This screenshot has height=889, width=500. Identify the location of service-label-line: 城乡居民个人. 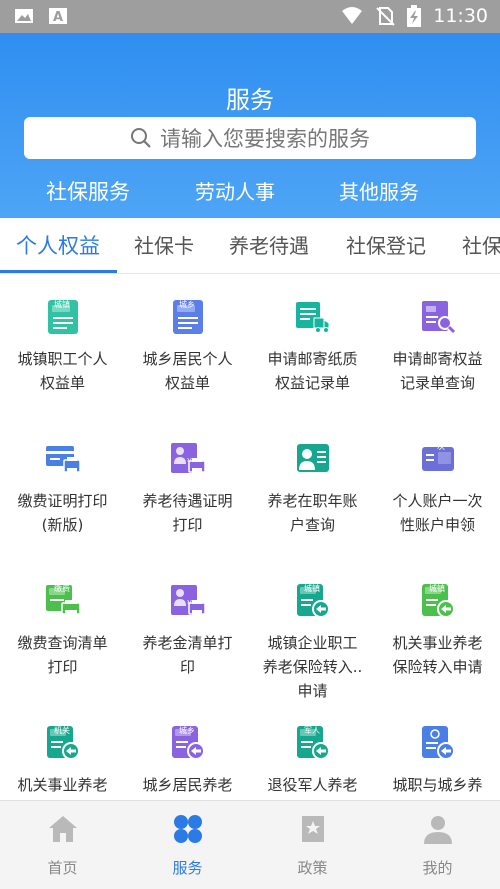
(187, 359).